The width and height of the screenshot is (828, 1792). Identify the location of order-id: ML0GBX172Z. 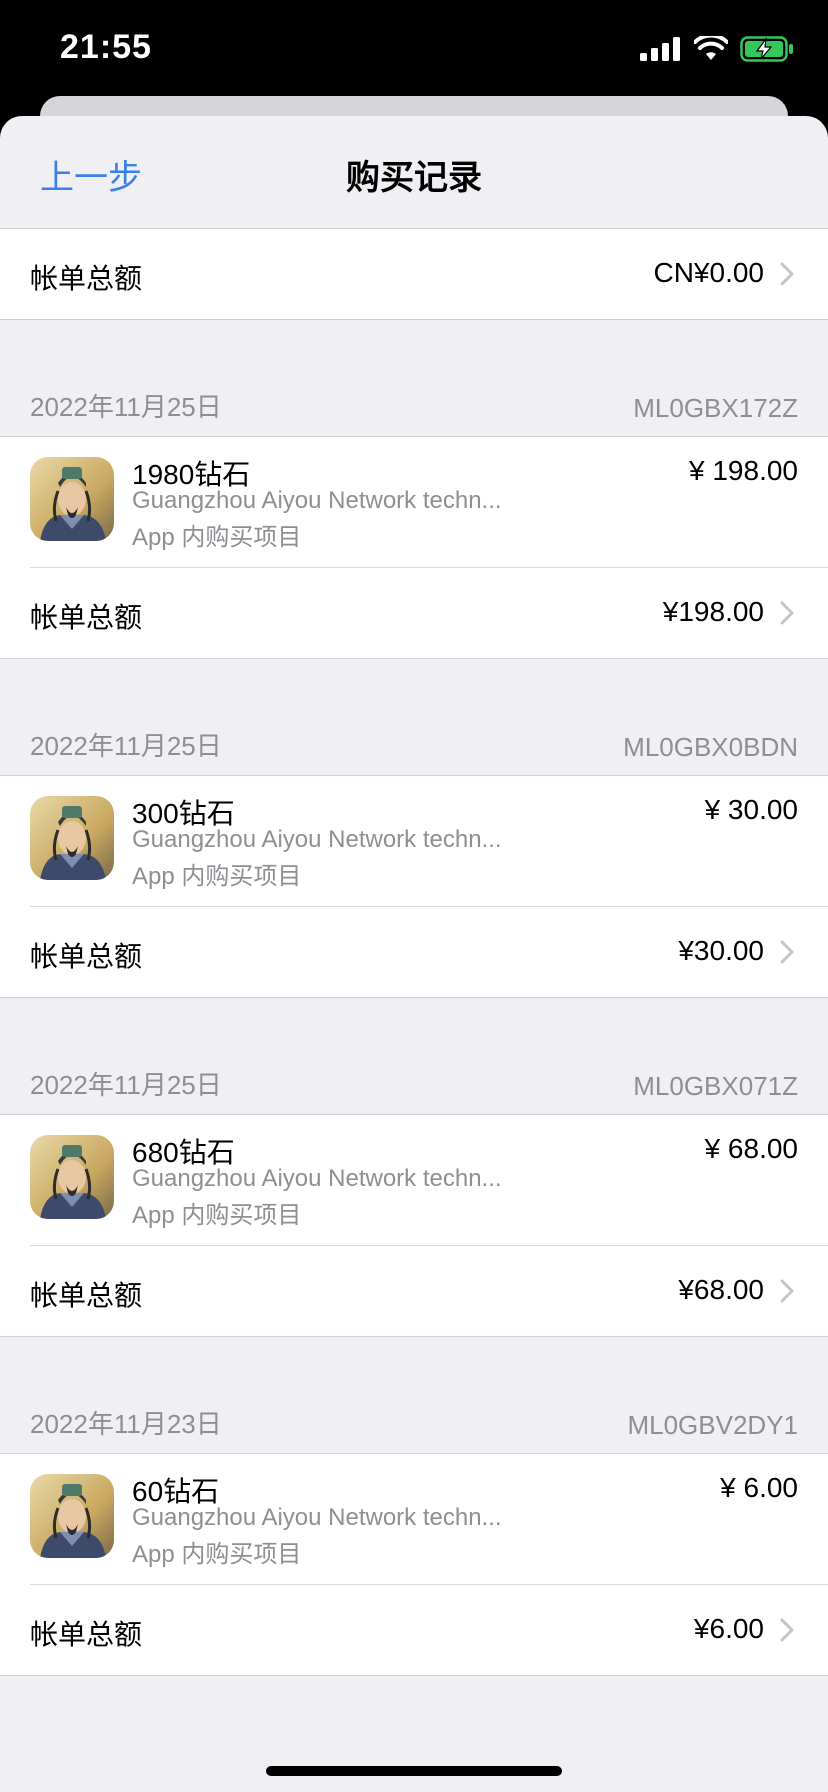
(715, 408).